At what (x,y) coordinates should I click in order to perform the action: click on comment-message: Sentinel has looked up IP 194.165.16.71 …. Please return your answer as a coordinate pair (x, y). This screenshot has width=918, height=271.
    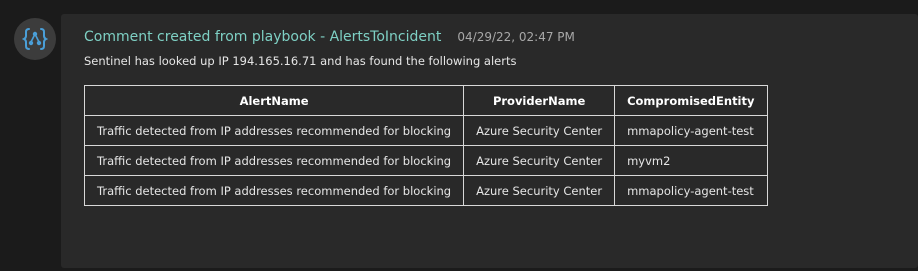
    Looking at the image, I should click on (300, 61).